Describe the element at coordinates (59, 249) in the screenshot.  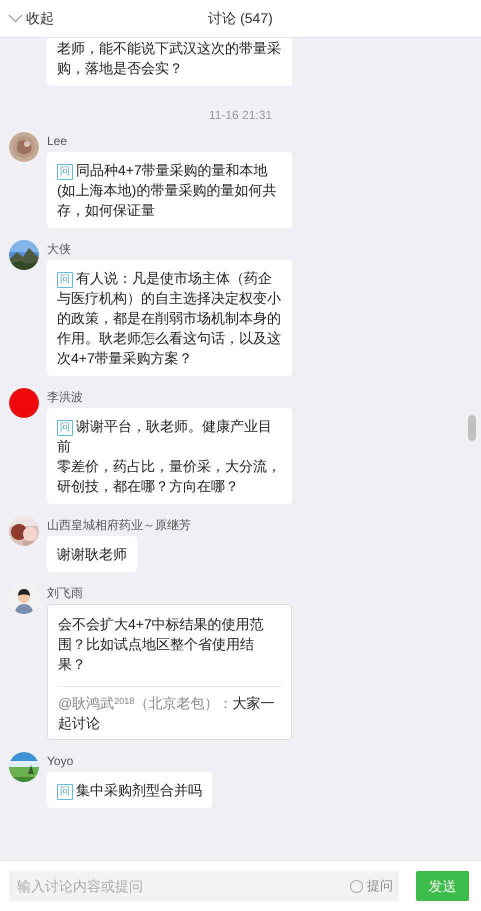
I see `author-name: 大侠` at that location.